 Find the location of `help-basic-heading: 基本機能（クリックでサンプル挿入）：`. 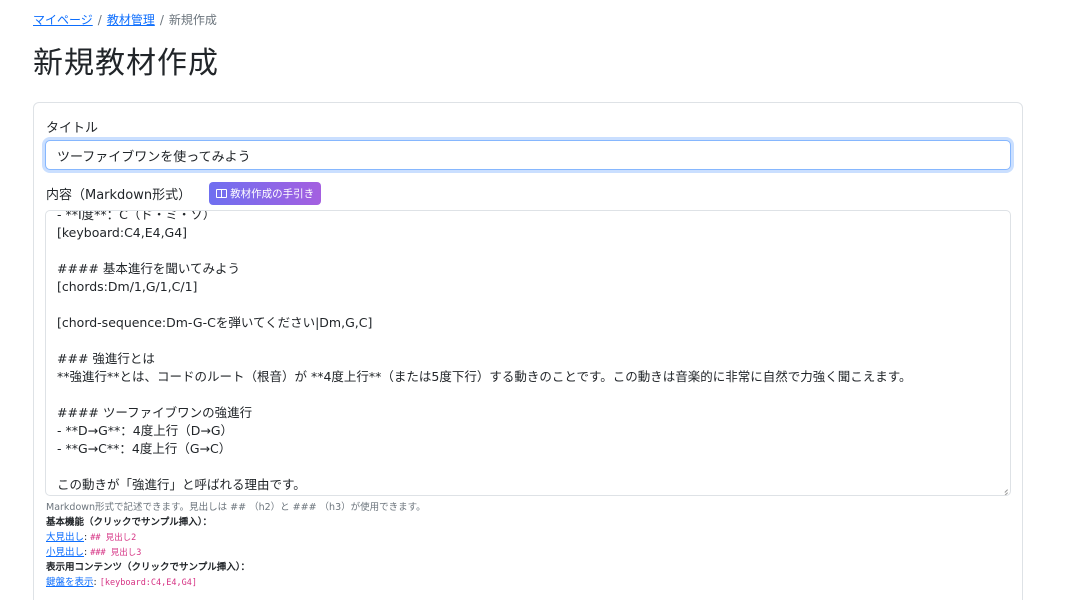

help-basic-heading: 基本機能（クリックでサンプル挿入）： is located at coordinates (129, 522).